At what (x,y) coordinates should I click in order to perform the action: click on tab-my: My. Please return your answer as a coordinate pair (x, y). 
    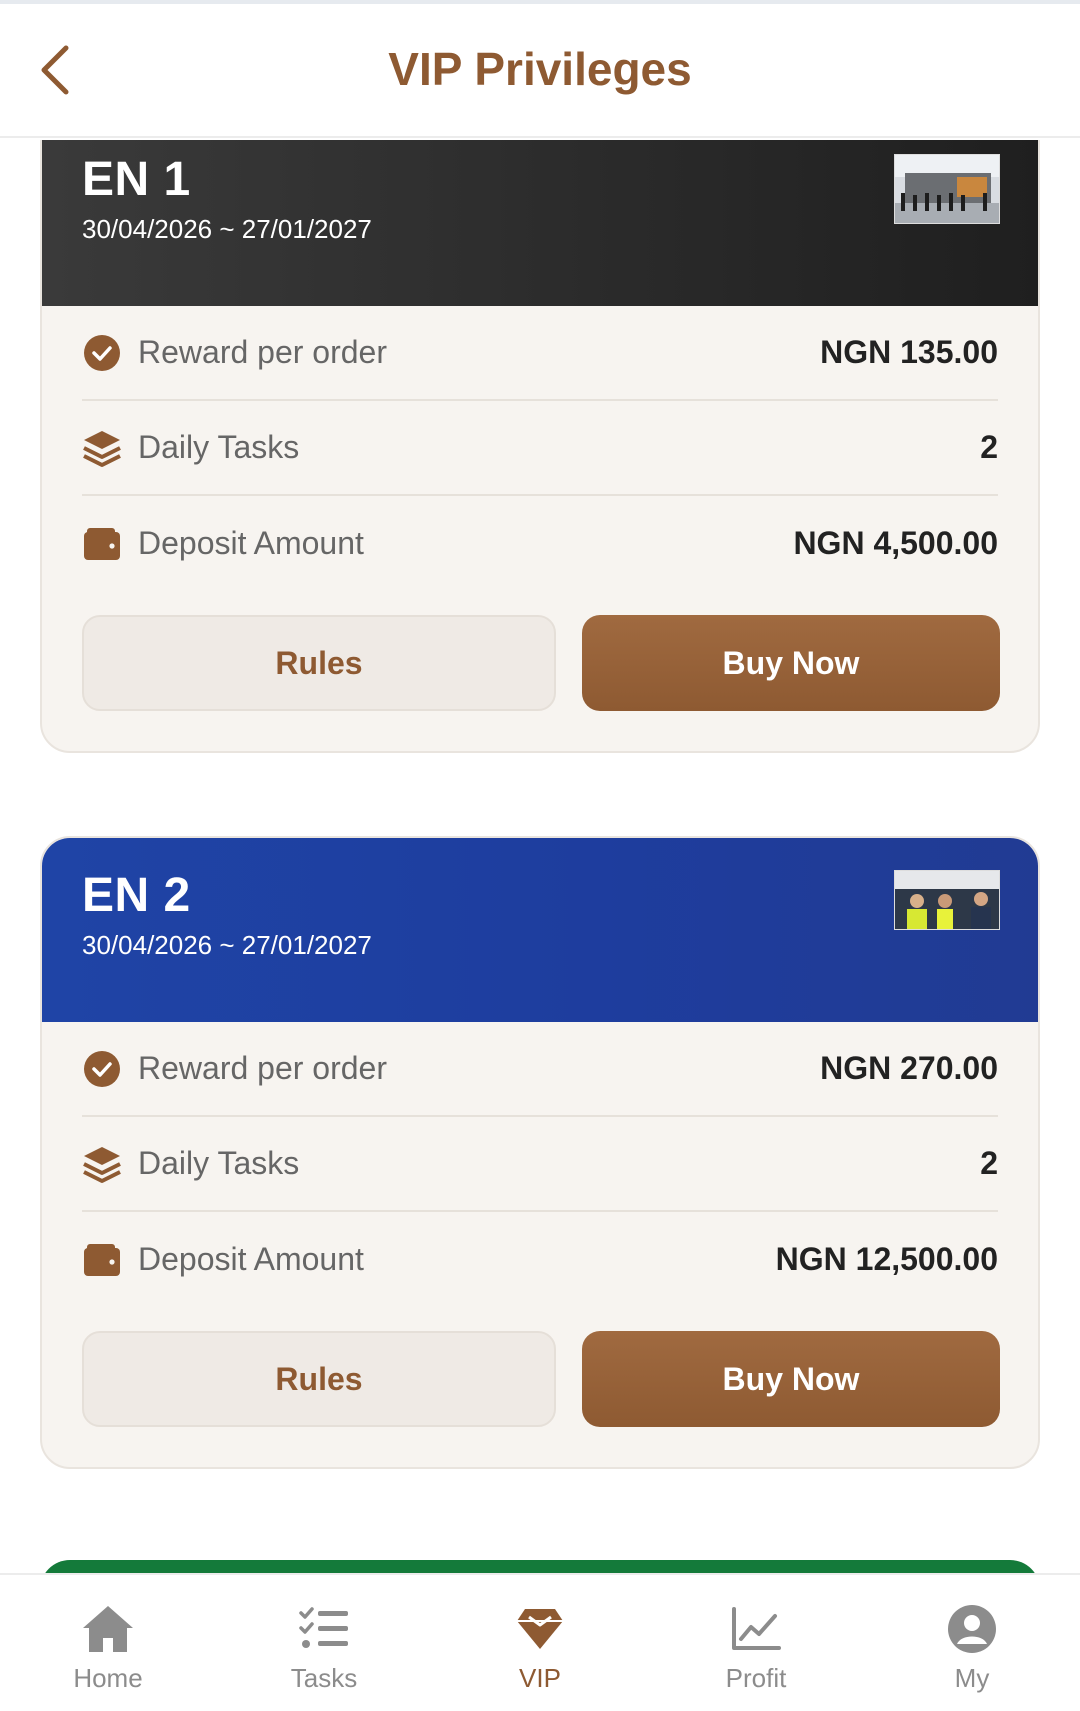
    Looking at the image, I should click on (972, 1643).